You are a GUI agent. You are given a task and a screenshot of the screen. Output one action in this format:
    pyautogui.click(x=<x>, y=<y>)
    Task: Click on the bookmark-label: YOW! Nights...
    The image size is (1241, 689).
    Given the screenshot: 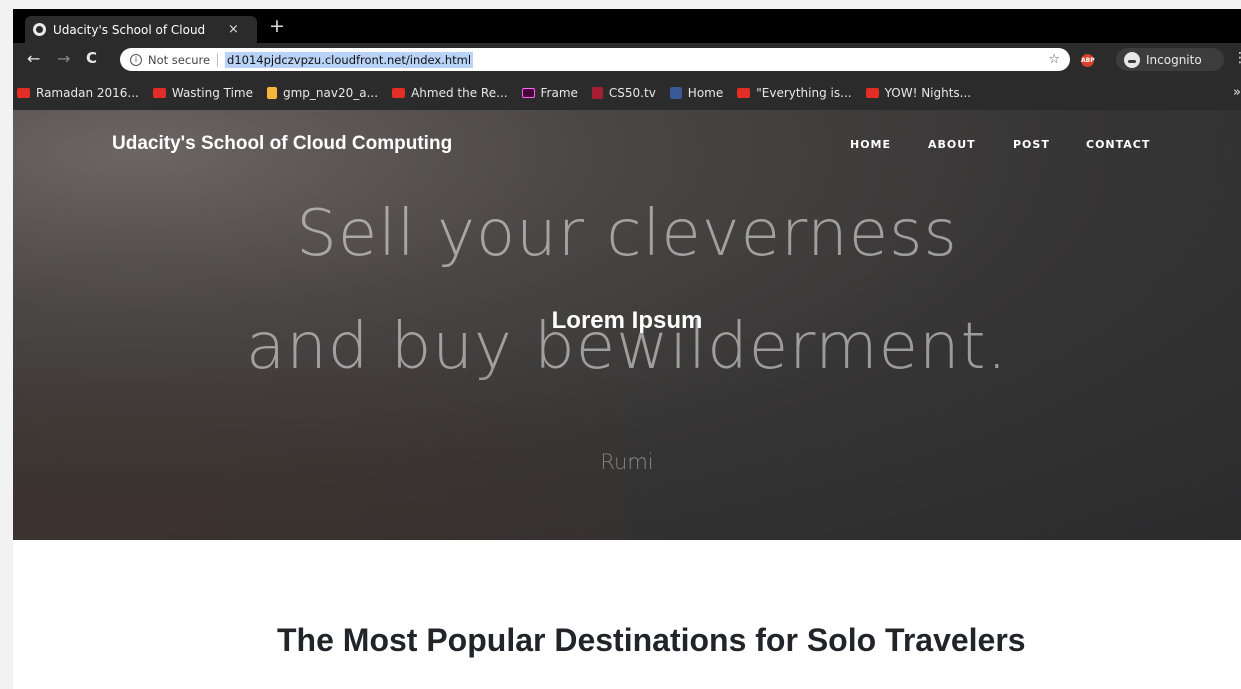 What is the action you would take?
    pyautogui.click(x=928, y=93)
    